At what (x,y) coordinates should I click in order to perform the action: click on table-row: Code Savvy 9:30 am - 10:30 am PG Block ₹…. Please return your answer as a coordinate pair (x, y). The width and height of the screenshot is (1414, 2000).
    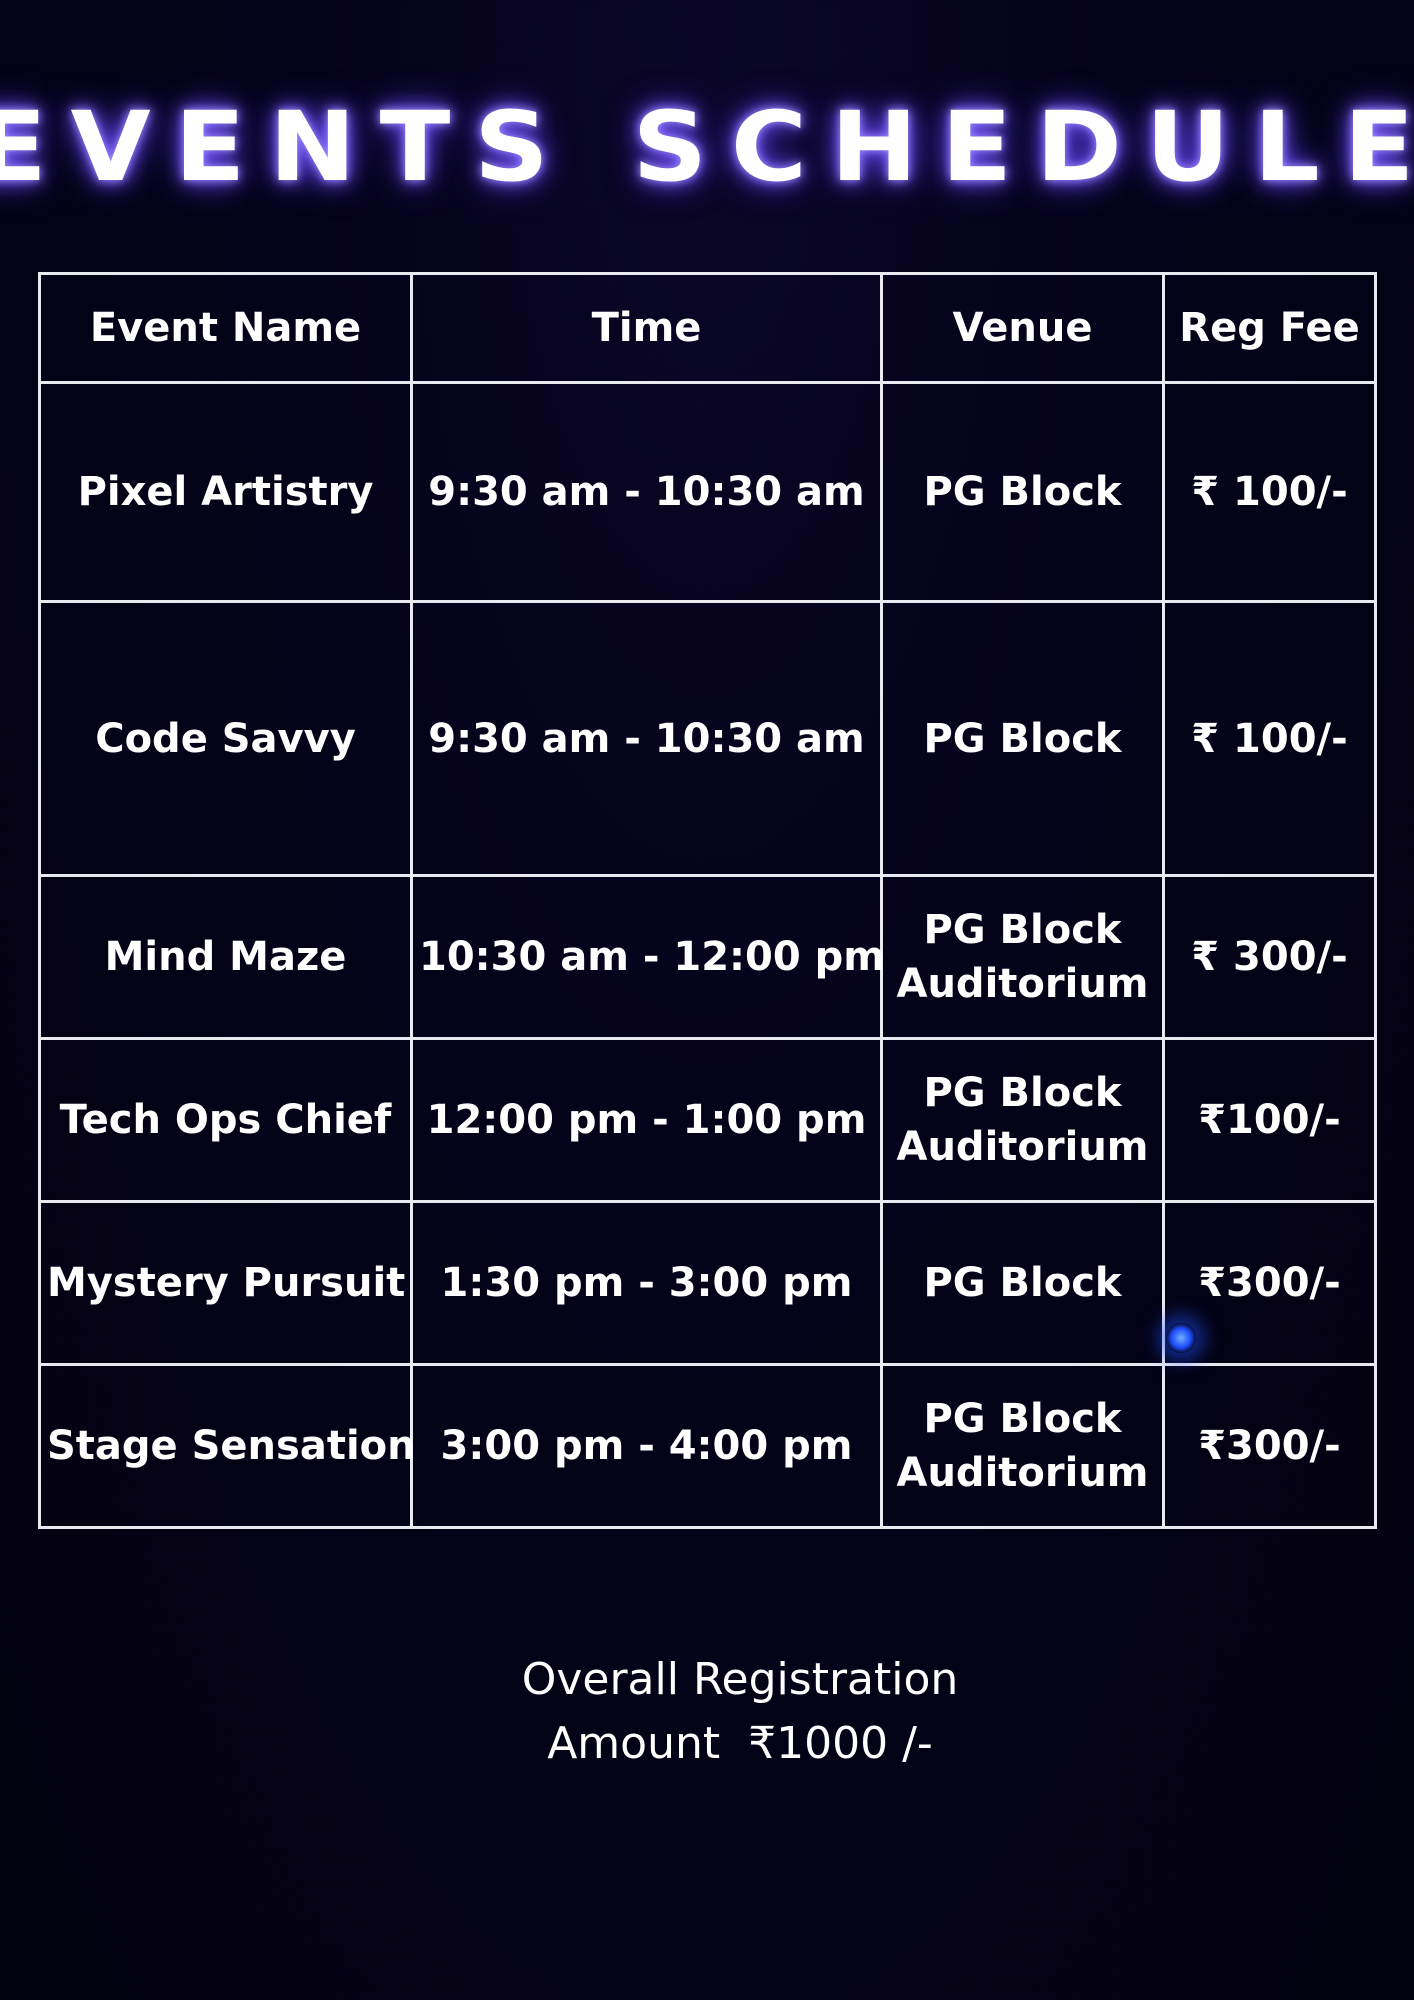
    Looking at the image, I should click on (707, 738).